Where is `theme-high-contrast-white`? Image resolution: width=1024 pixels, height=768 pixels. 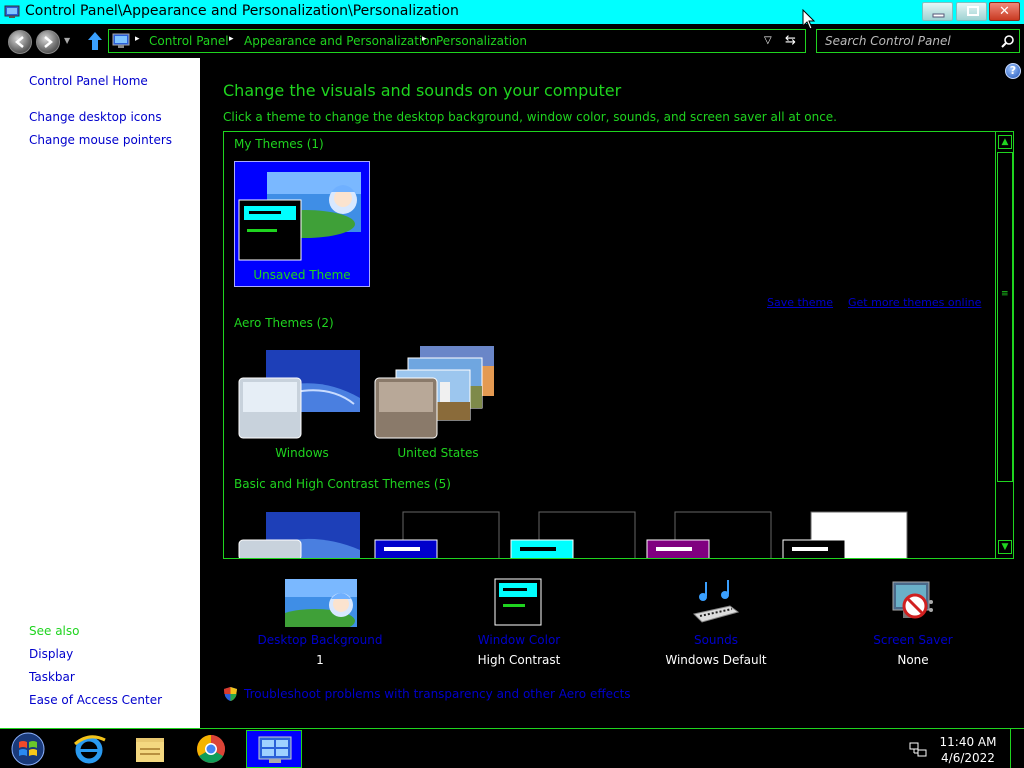
theme-high-contrast-white is located at coordinates (846, 534).